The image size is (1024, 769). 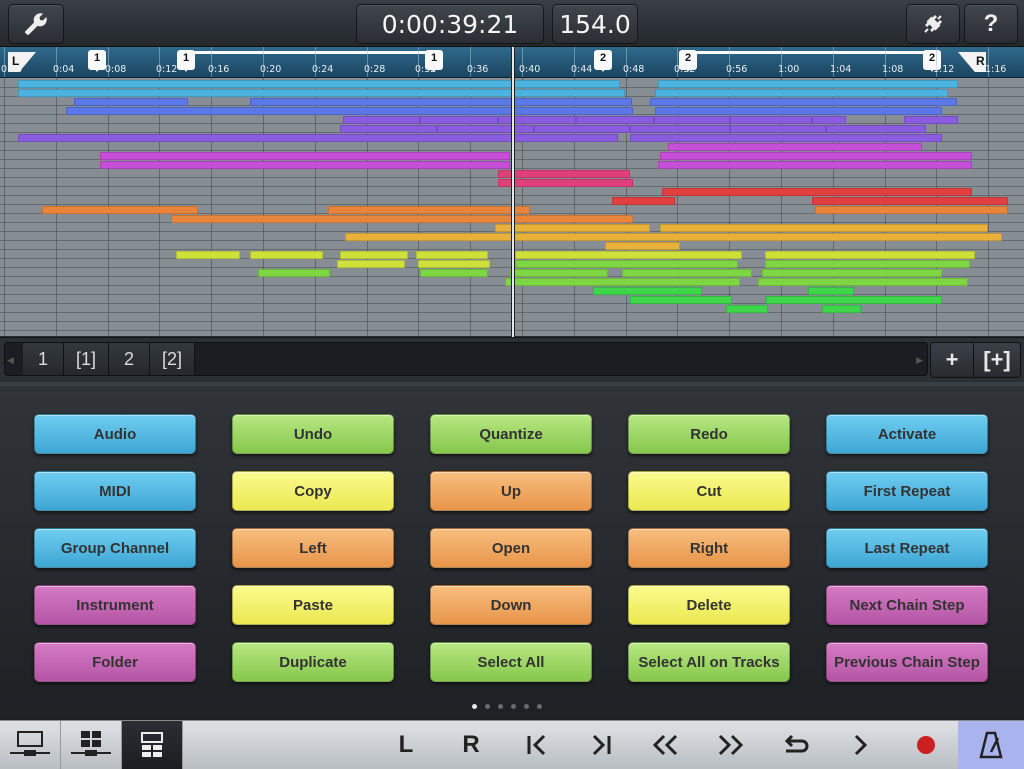 What do you see at coordinates (972, 62) in the screenshot?
I see `right-locator-marker: R` at bounding box center [972, 62].